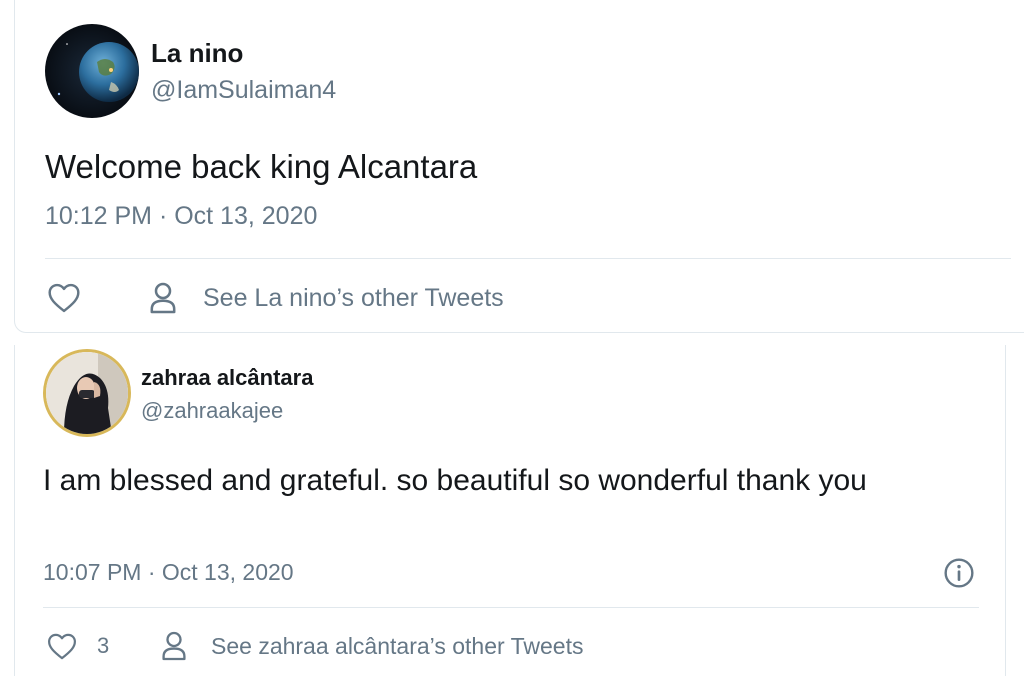 This screenshot has height=676, width=1024. What do you see at coordinates (103, 645) in the screenshot?
I see `like-count: 3` at bounding box center [103, 645].